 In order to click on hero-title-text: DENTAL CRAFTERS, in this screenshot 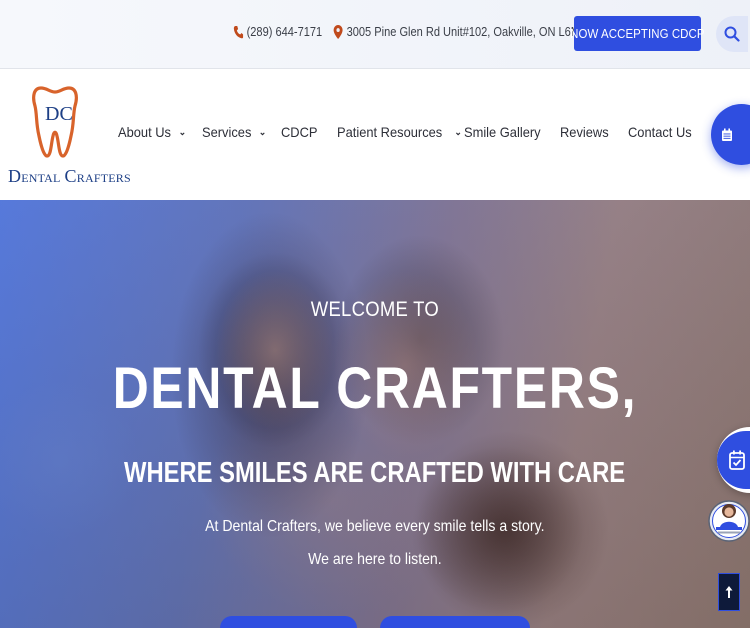, I will do `click(375, 388)`.